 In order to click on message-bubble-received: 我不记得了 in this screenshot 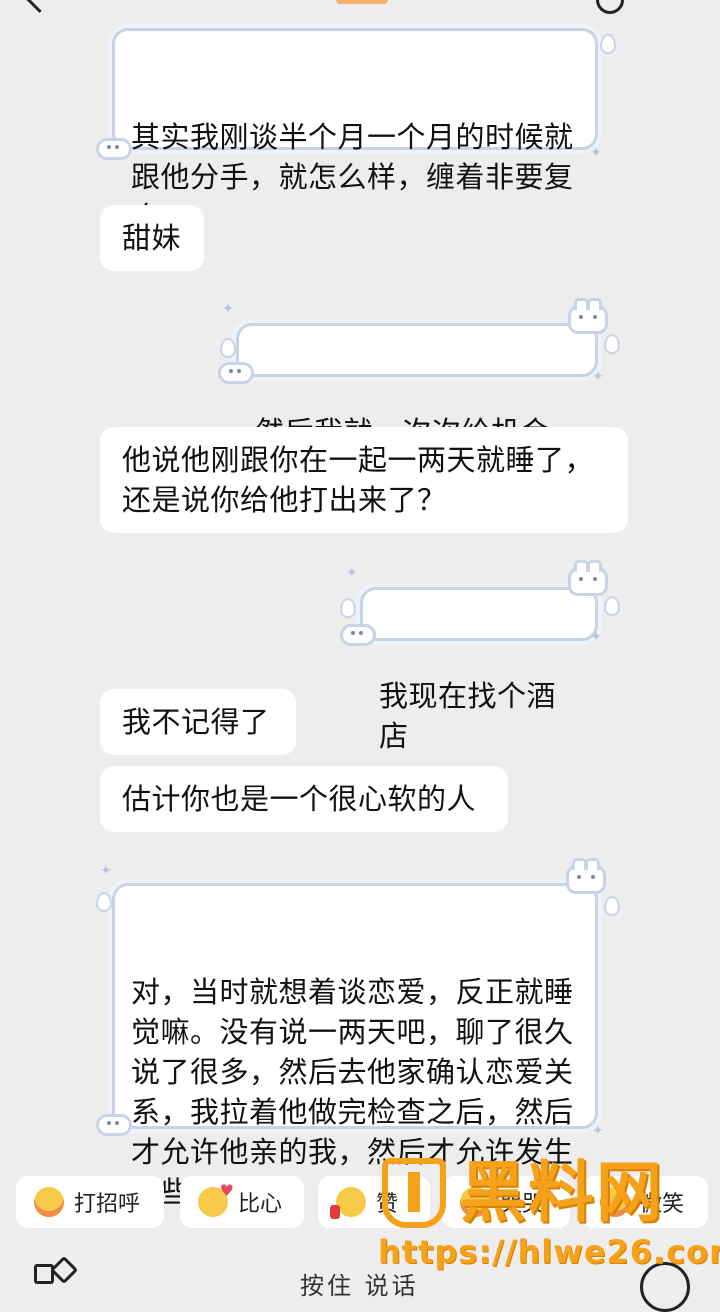, I will do `click(198, 722)`.